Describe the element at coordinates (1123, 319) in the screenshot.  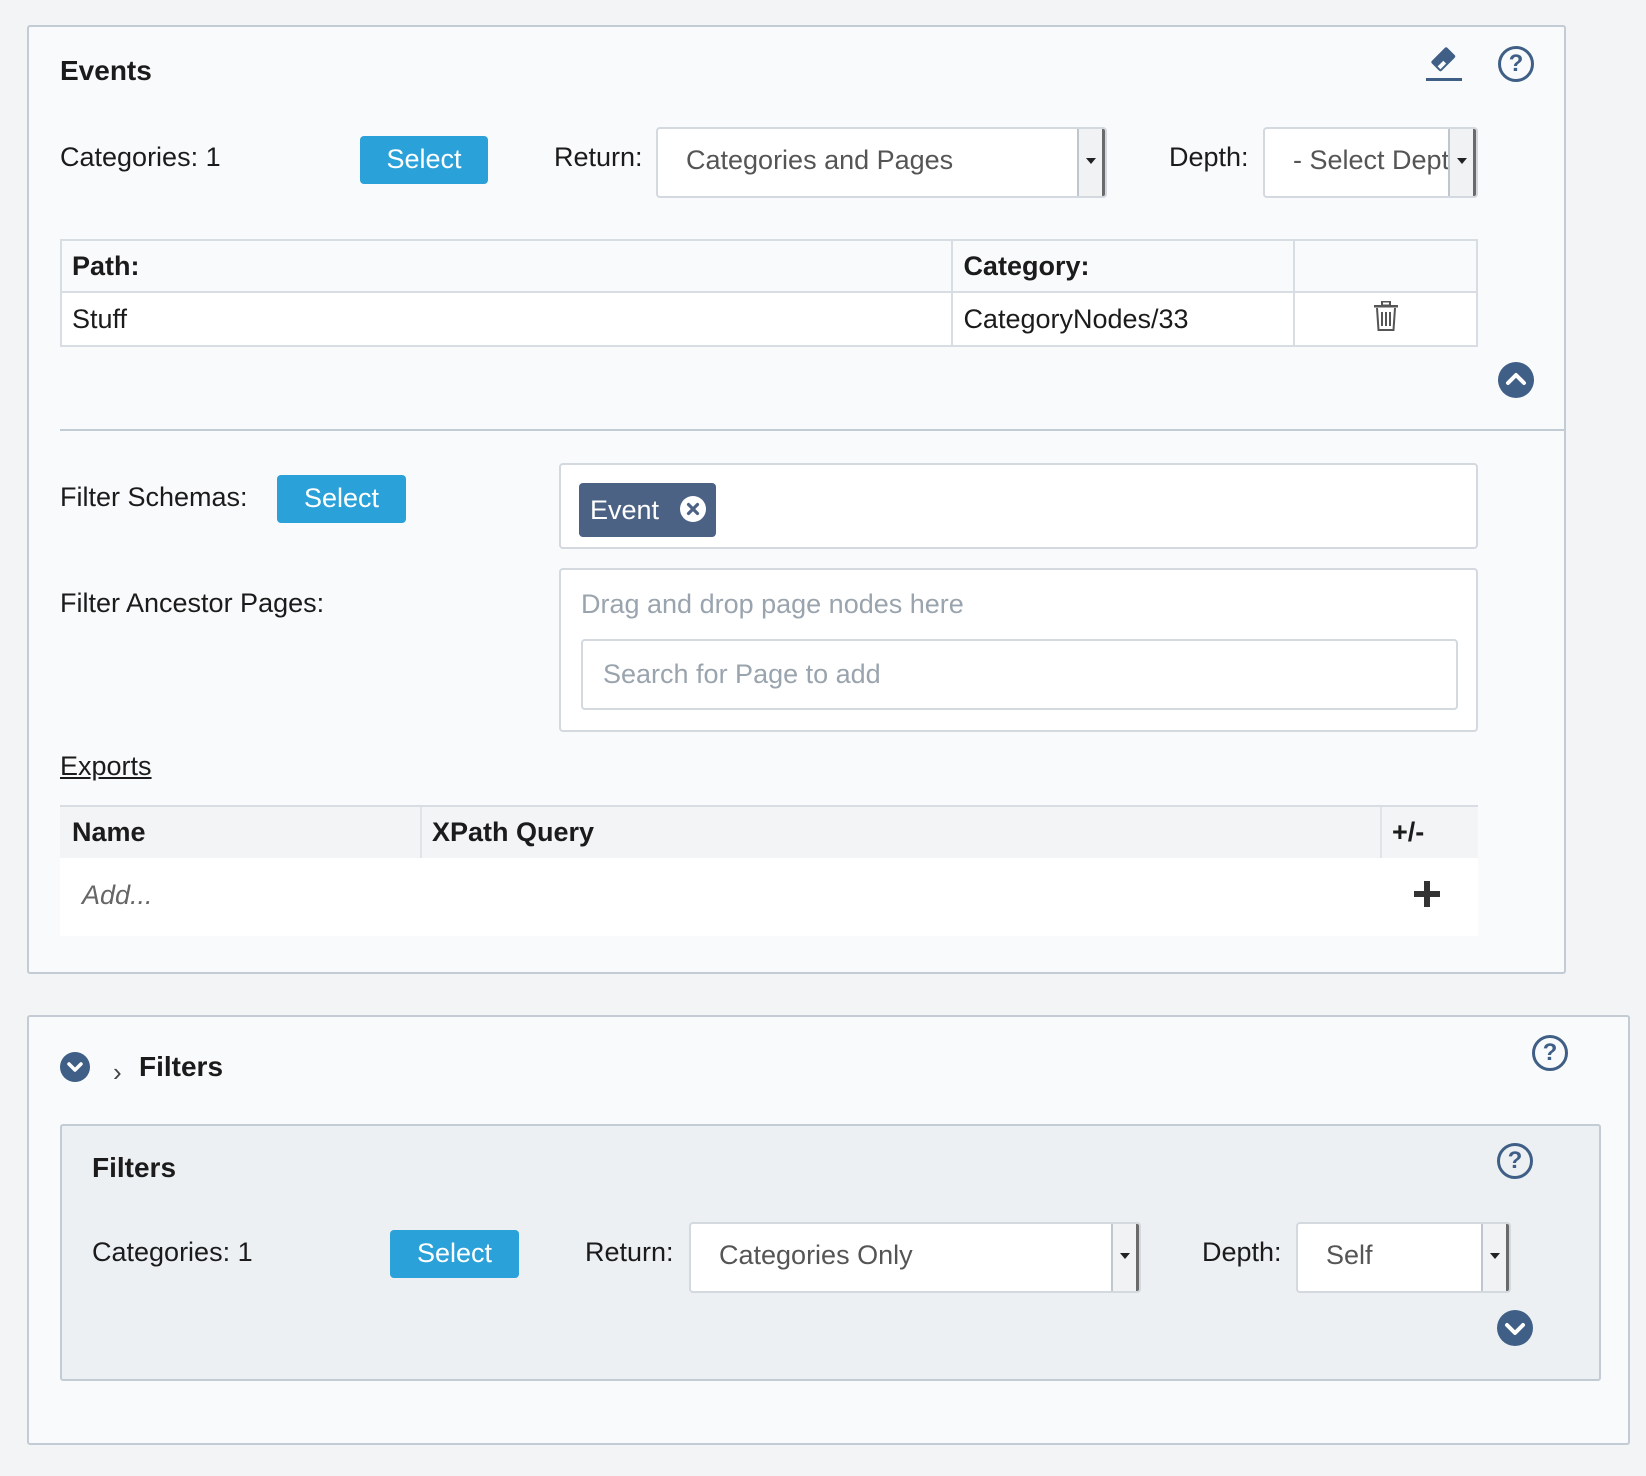
I see `category-cell: CategoryNodes/33` at that location.